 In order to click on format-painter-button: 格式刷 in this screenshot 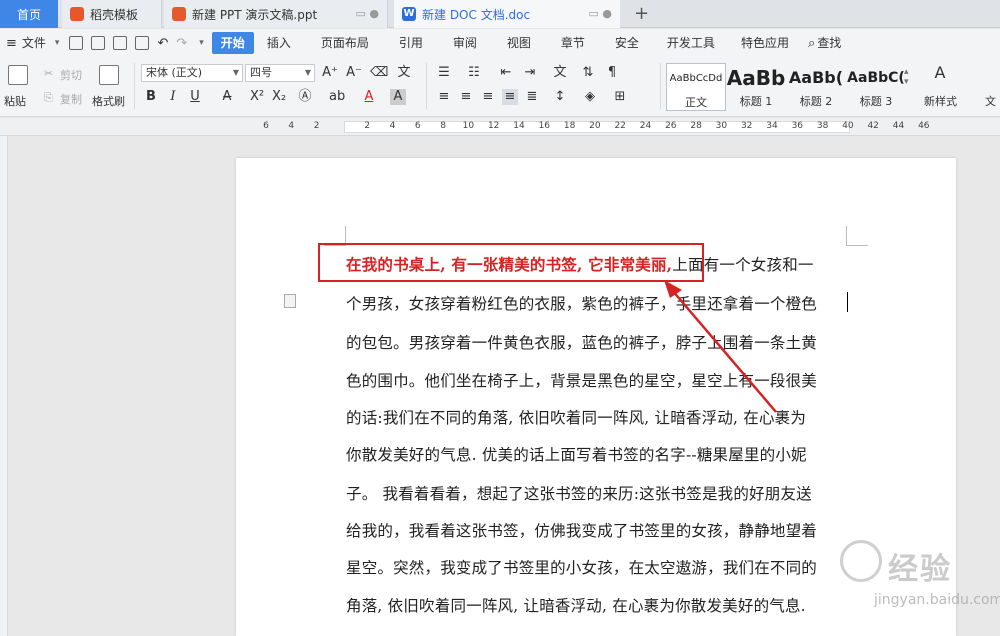, I will do `click(108, 101)`.